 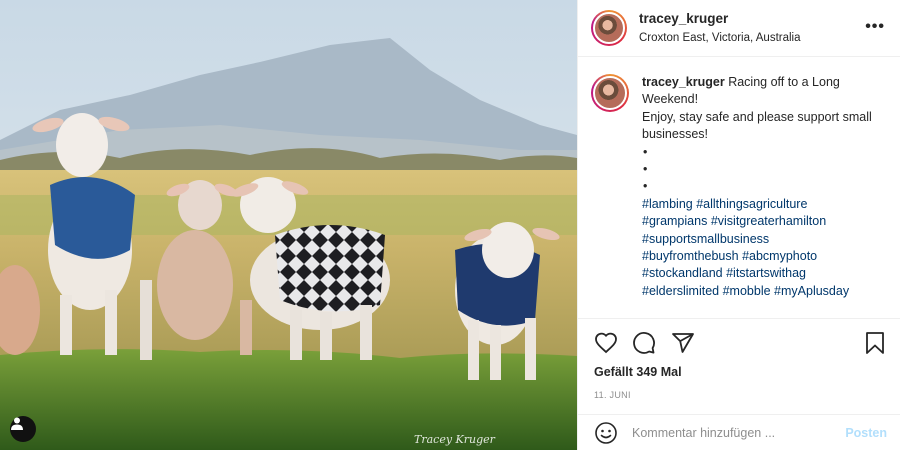 What do you see at coordinates (690, 256) in the screenshot?
I see `hashtag-link: #buyfromthebush` at bounding box center [690, 256].